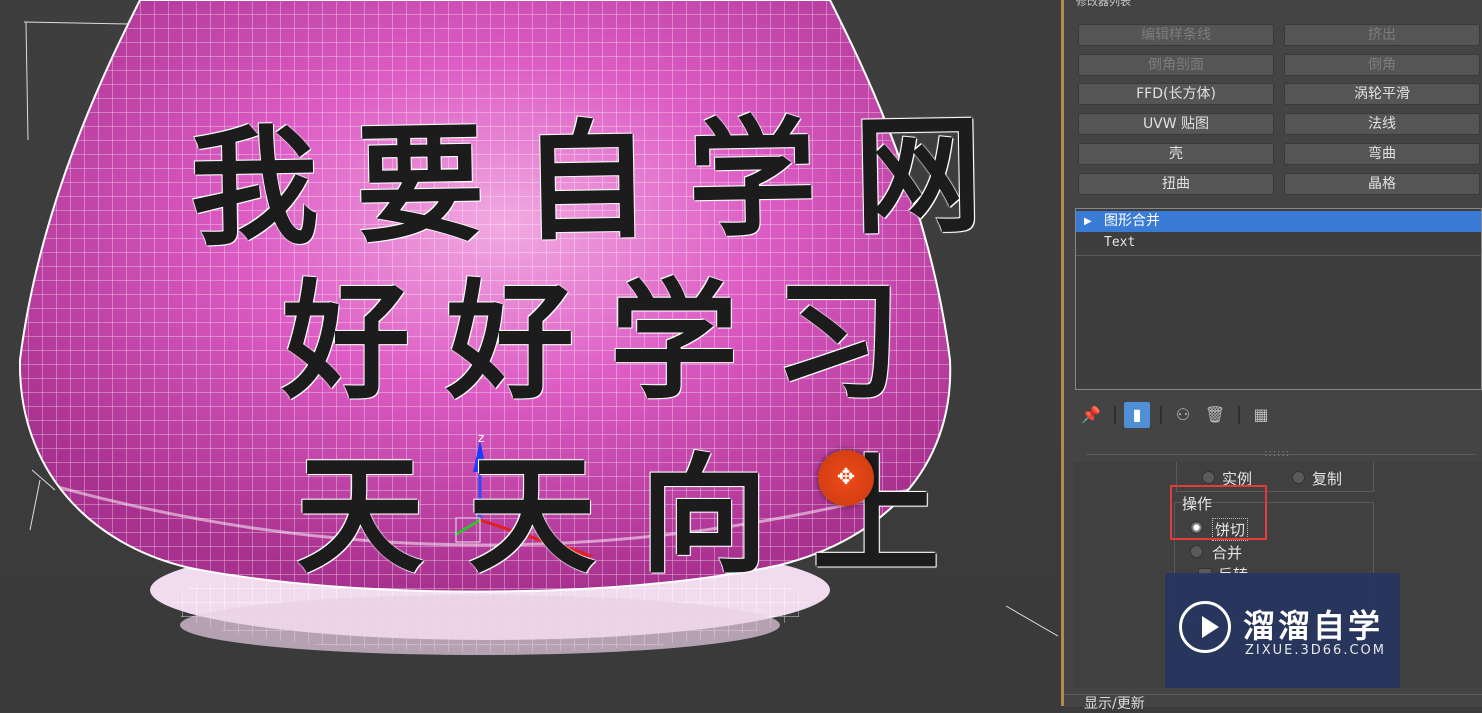  Describe the element at coordinates (1091, 415) in the screenshot. I see `pin-stack-icon: 📌` at that location.